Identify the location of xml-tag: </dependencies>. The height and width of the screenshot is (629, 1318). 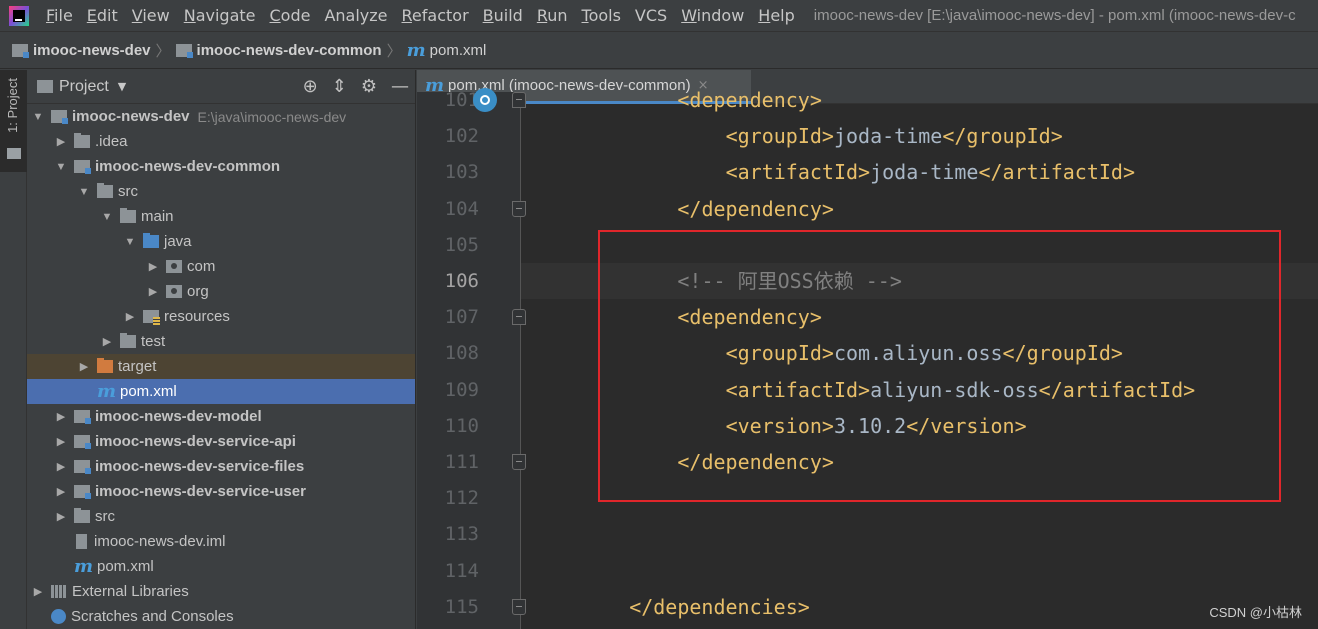
(719, 606).